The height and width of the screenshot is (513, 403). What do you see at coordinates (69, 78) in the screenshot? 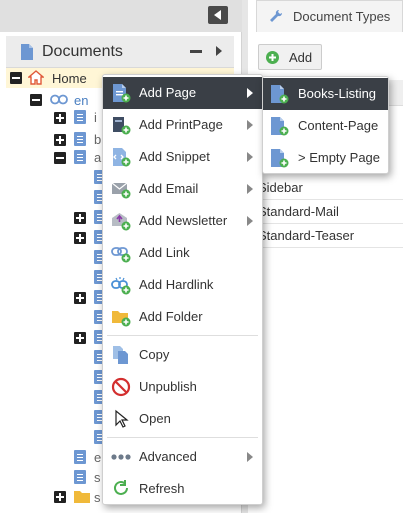
I see `tree-label-home: Home` at bounding box center [69, 78].